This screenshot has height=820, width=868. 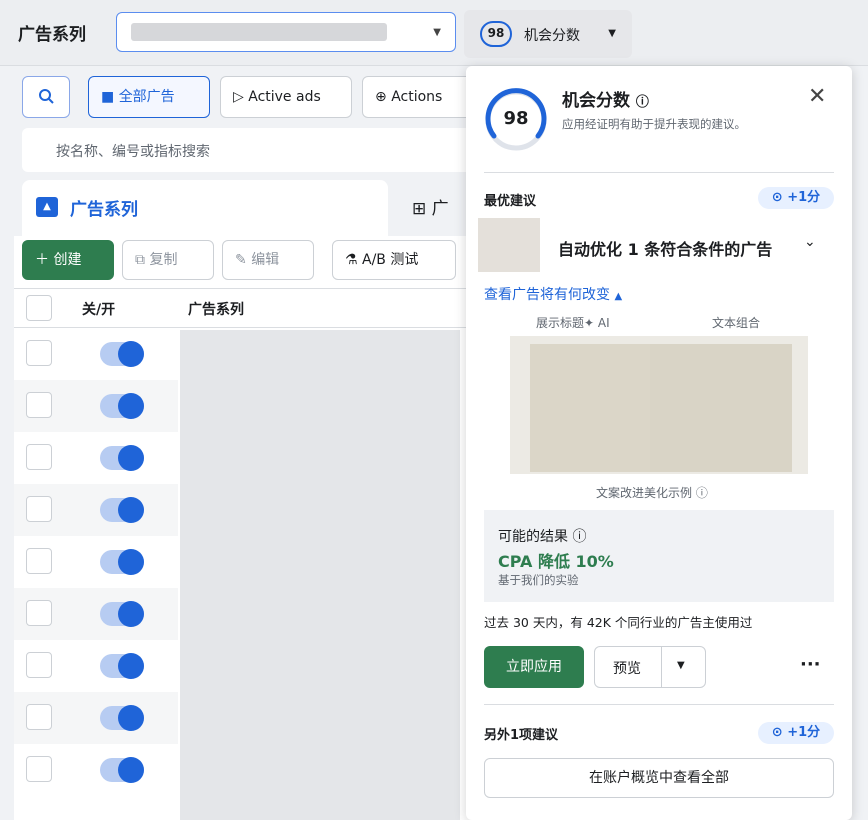 What do you see at coordinates (652, 493) in the screenshot?
I see `preview-caption: 文案改进美化示例 ⓘ` at bounding box center [652, 493].